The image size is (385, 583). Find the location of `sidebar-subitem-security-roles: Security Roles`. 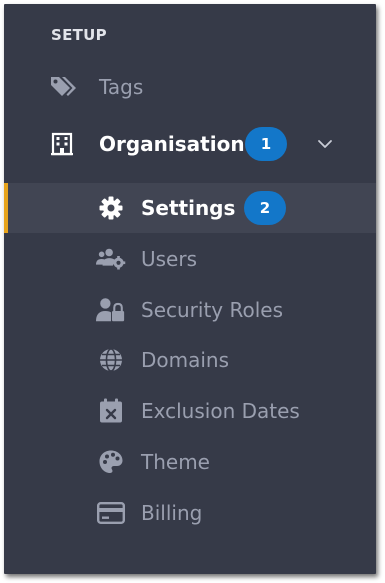

sidebar-subitem-security-roles: Security Roles is located at coordinates (190, 310).